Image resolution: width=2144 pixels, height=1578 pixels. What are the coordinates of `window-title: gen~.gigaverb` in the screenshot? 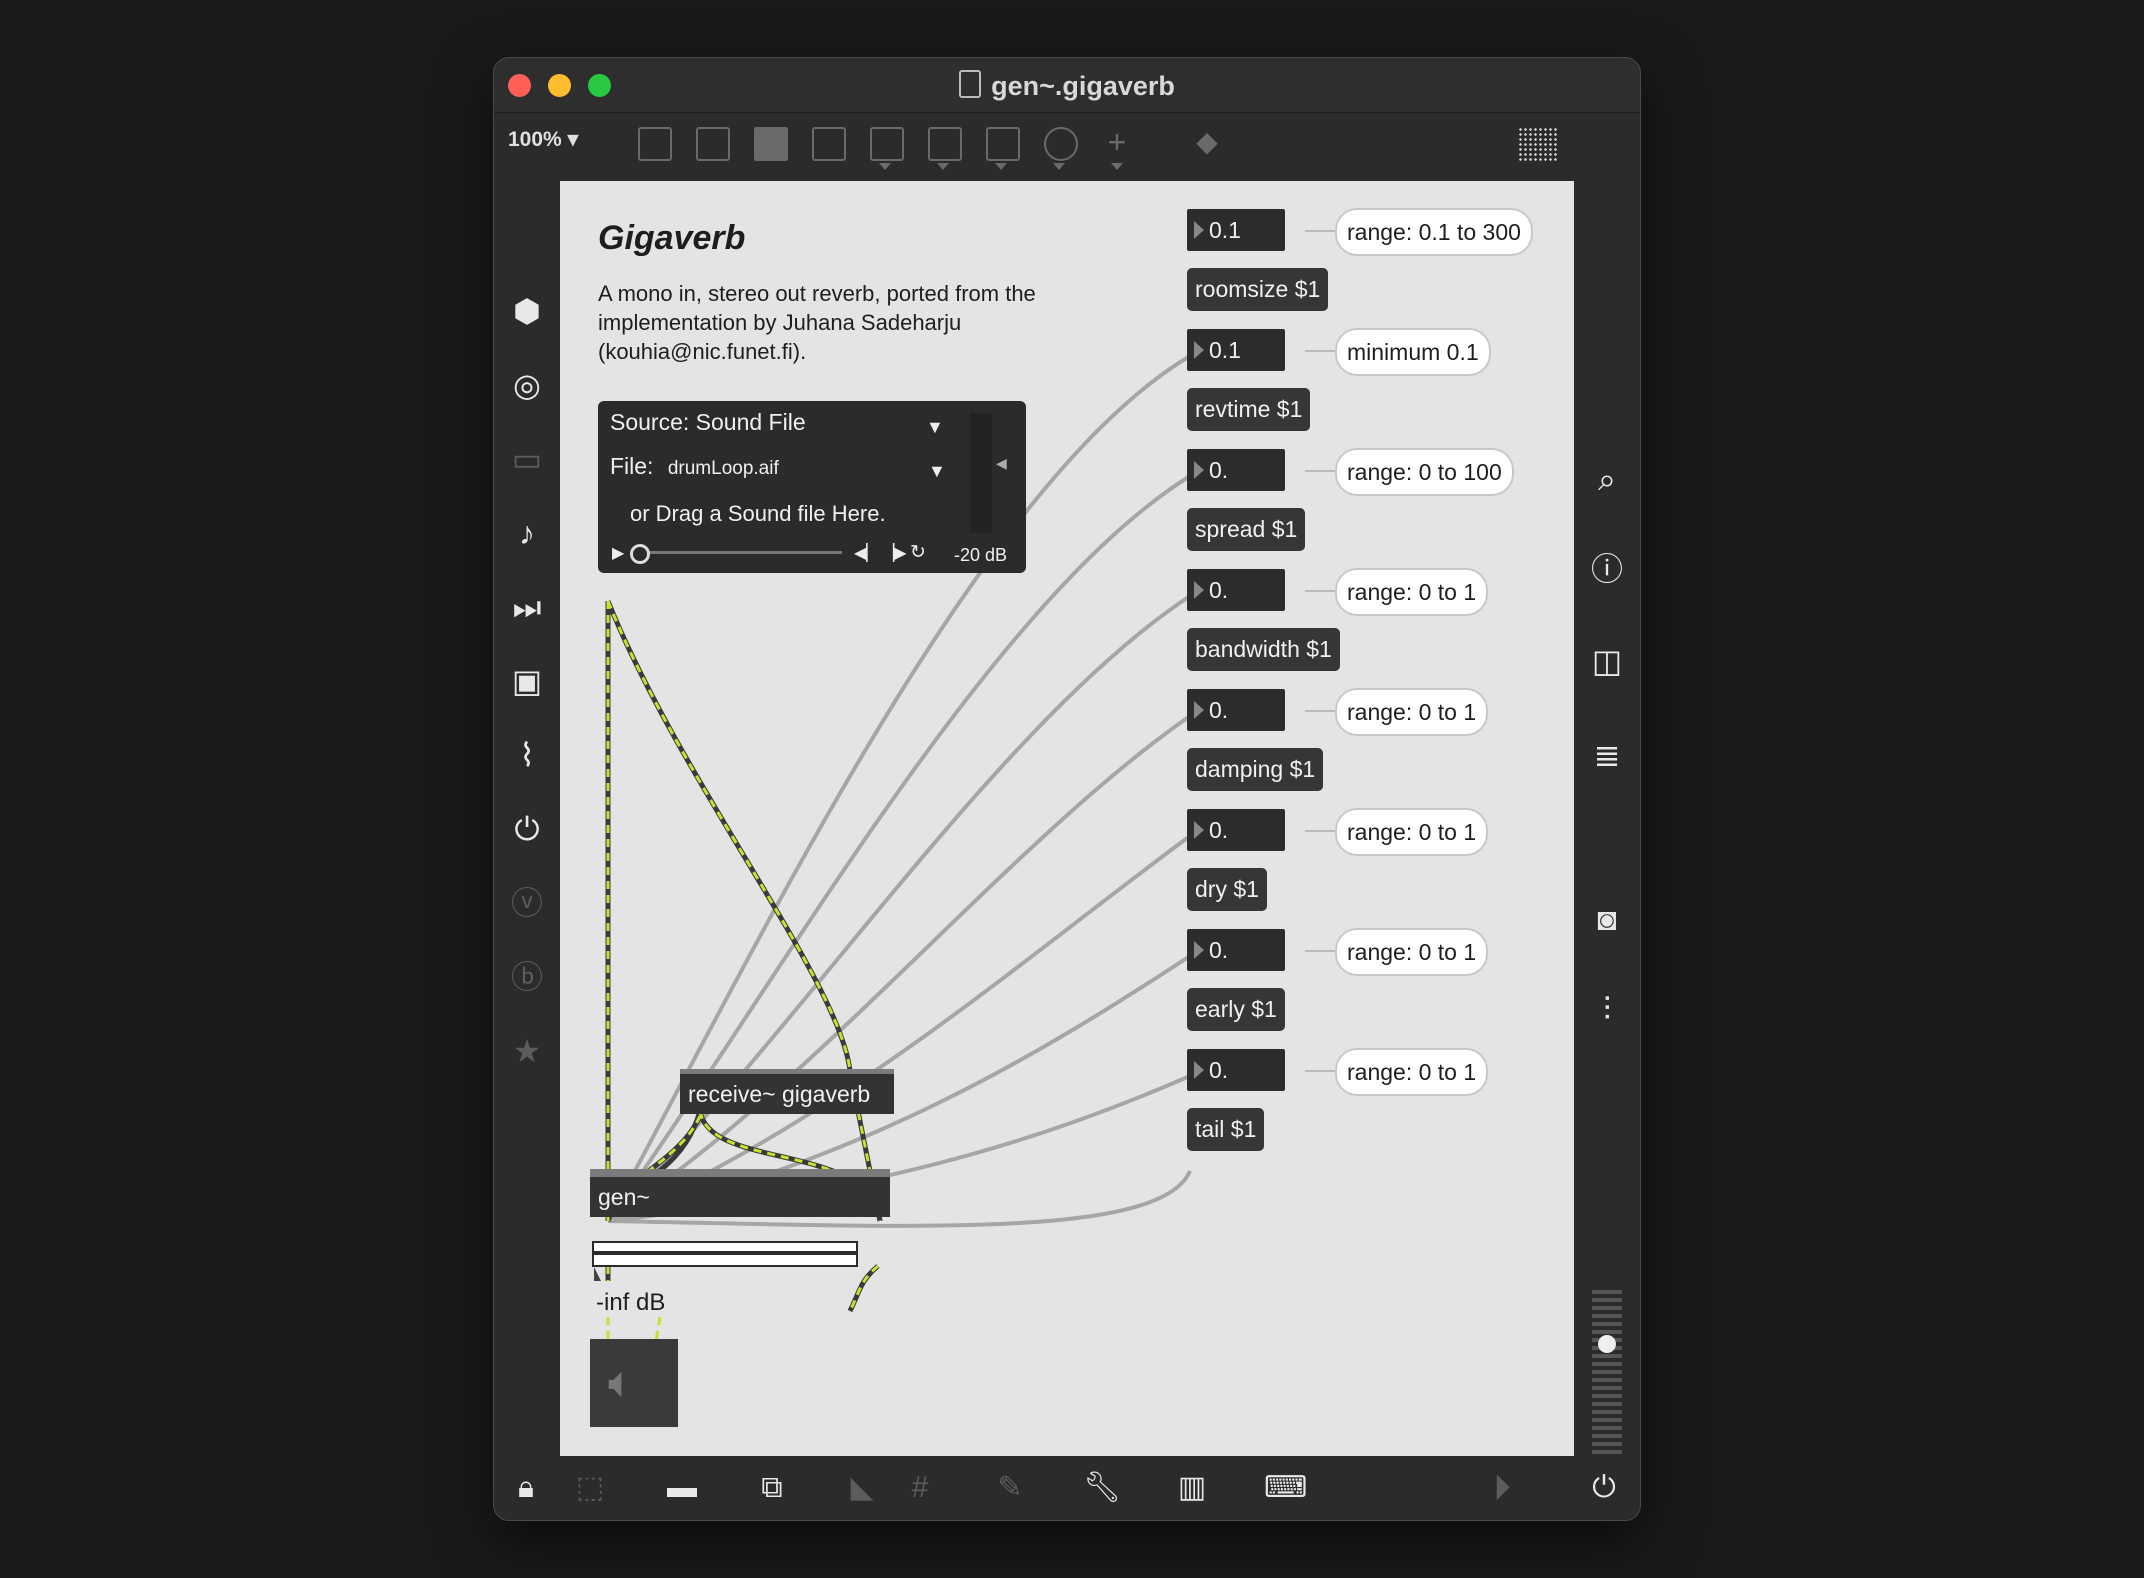 It's located at (1067, 86).